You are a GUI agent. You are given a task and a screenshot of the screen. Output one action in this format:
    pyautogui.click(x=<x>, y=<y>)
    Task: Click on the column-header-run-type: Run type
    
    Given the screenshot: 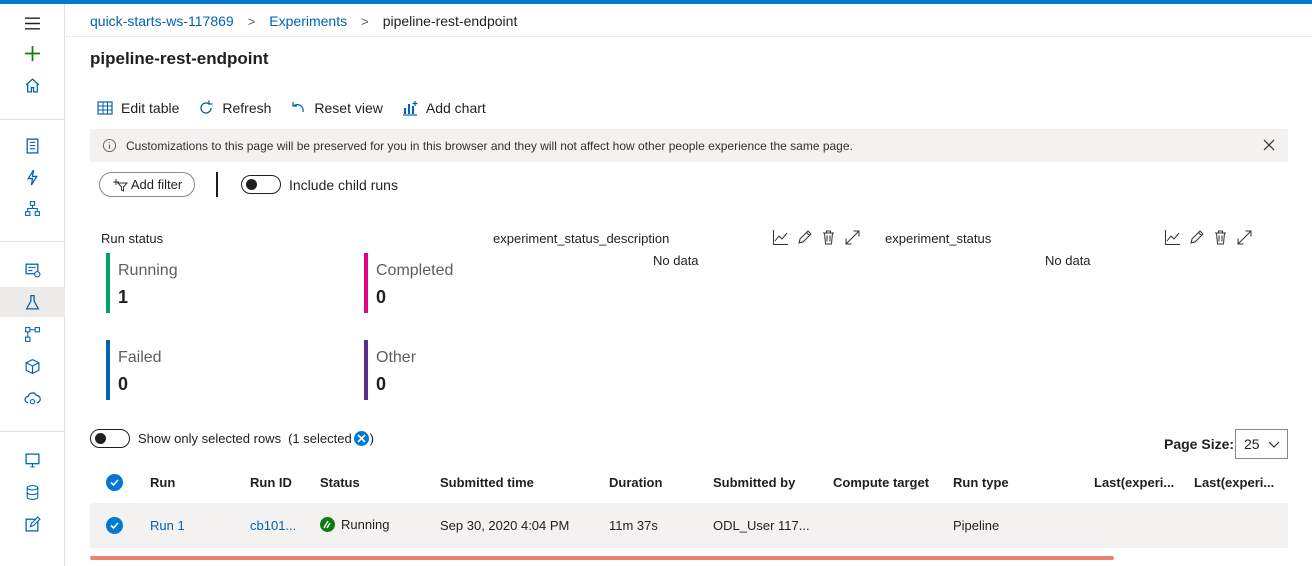 What is the action you would take?
    pyautogui.click(x=981, y=482)
    